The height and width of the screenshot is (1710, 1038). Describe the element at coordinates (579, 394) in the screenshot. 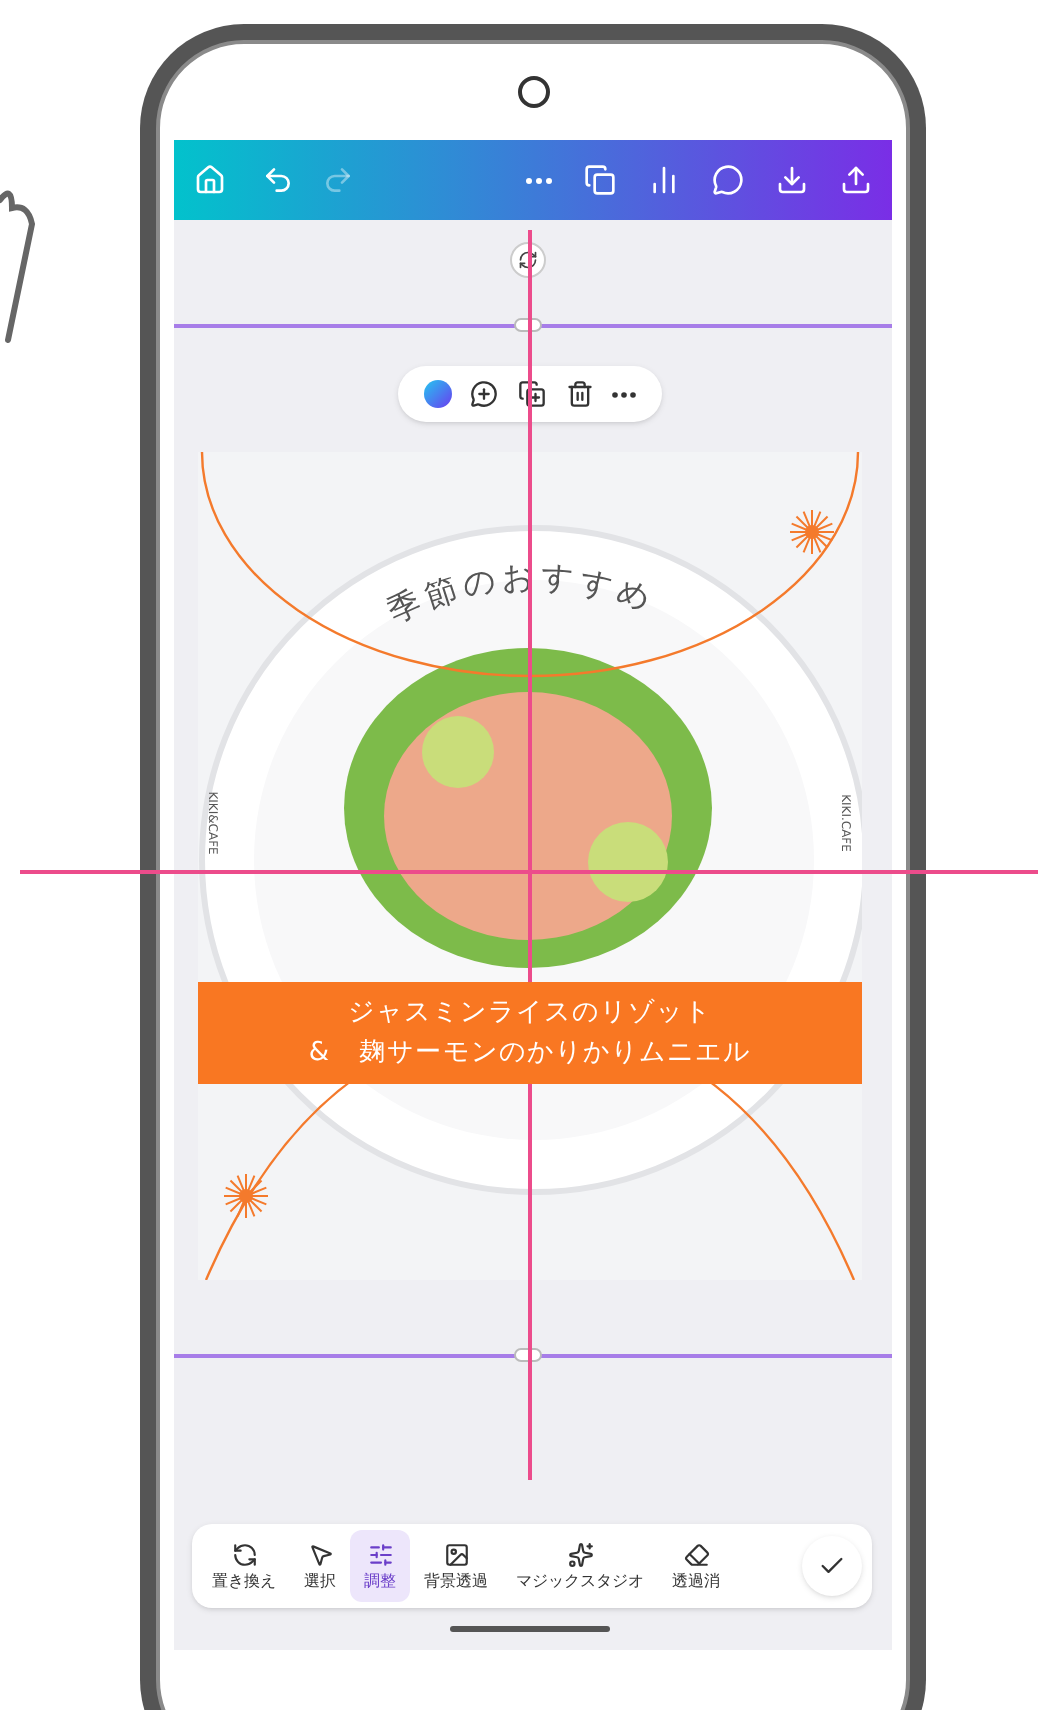

I see `delete-button` at that location.